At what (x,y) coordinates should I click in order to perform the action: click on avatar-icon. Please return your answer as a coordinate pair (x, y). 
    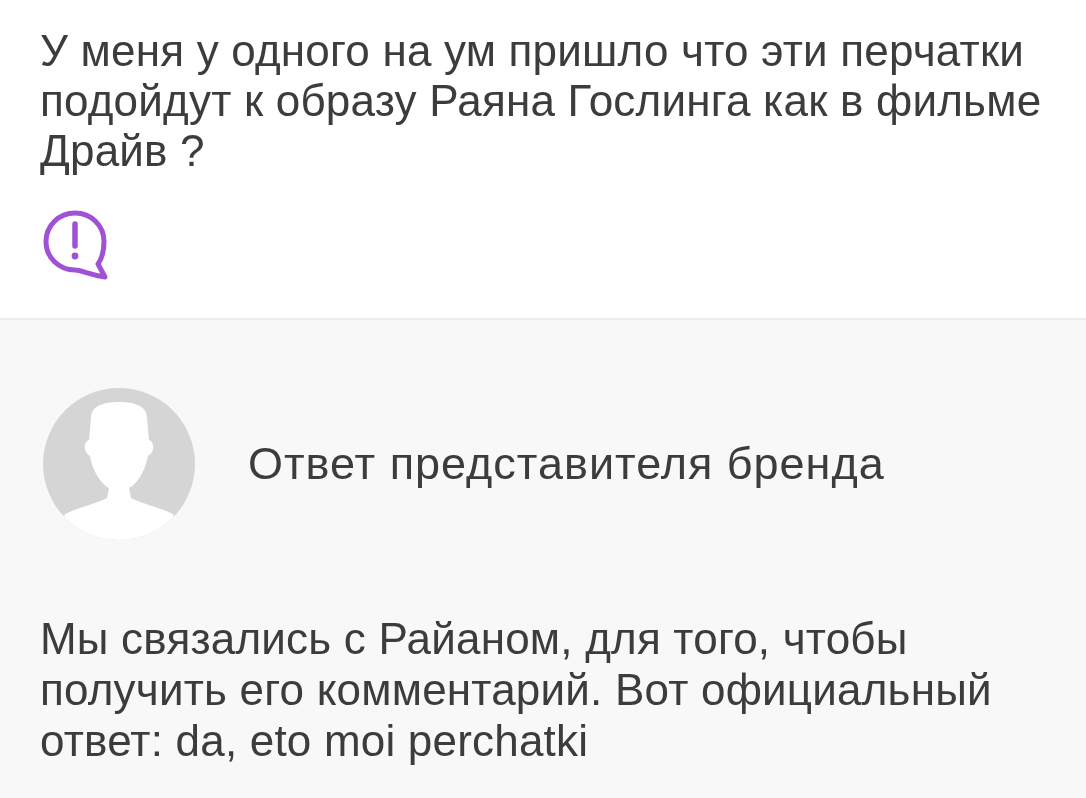
    Looking at the image, I should click on (119, 464).